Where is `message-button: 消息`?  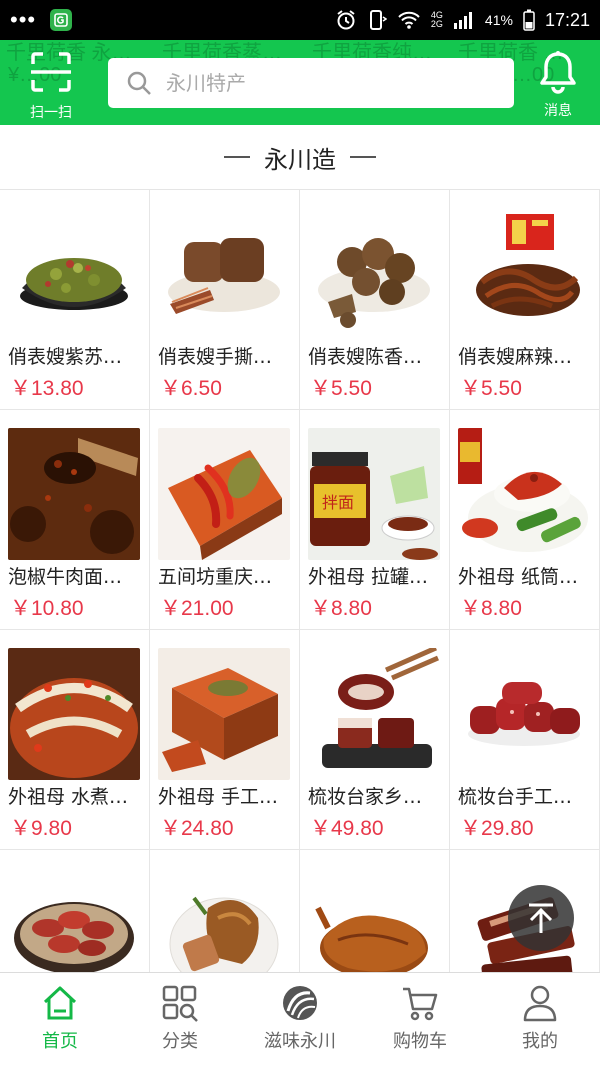 message-button: 消息 is located at coordinates (558, 84).